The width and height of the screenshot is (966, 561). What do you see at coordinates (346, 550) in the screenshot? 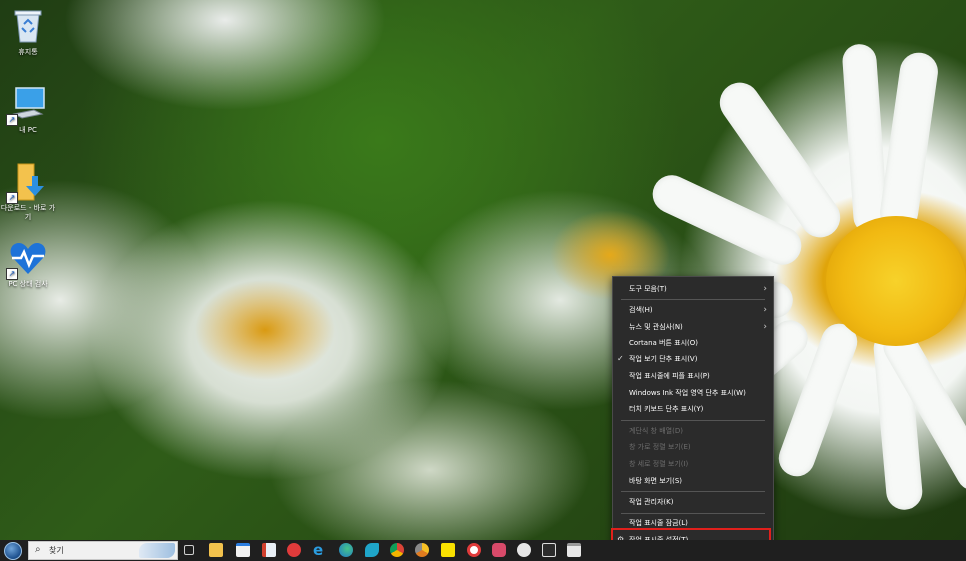
I see `edge-icon` at bounding box center [346, 550].